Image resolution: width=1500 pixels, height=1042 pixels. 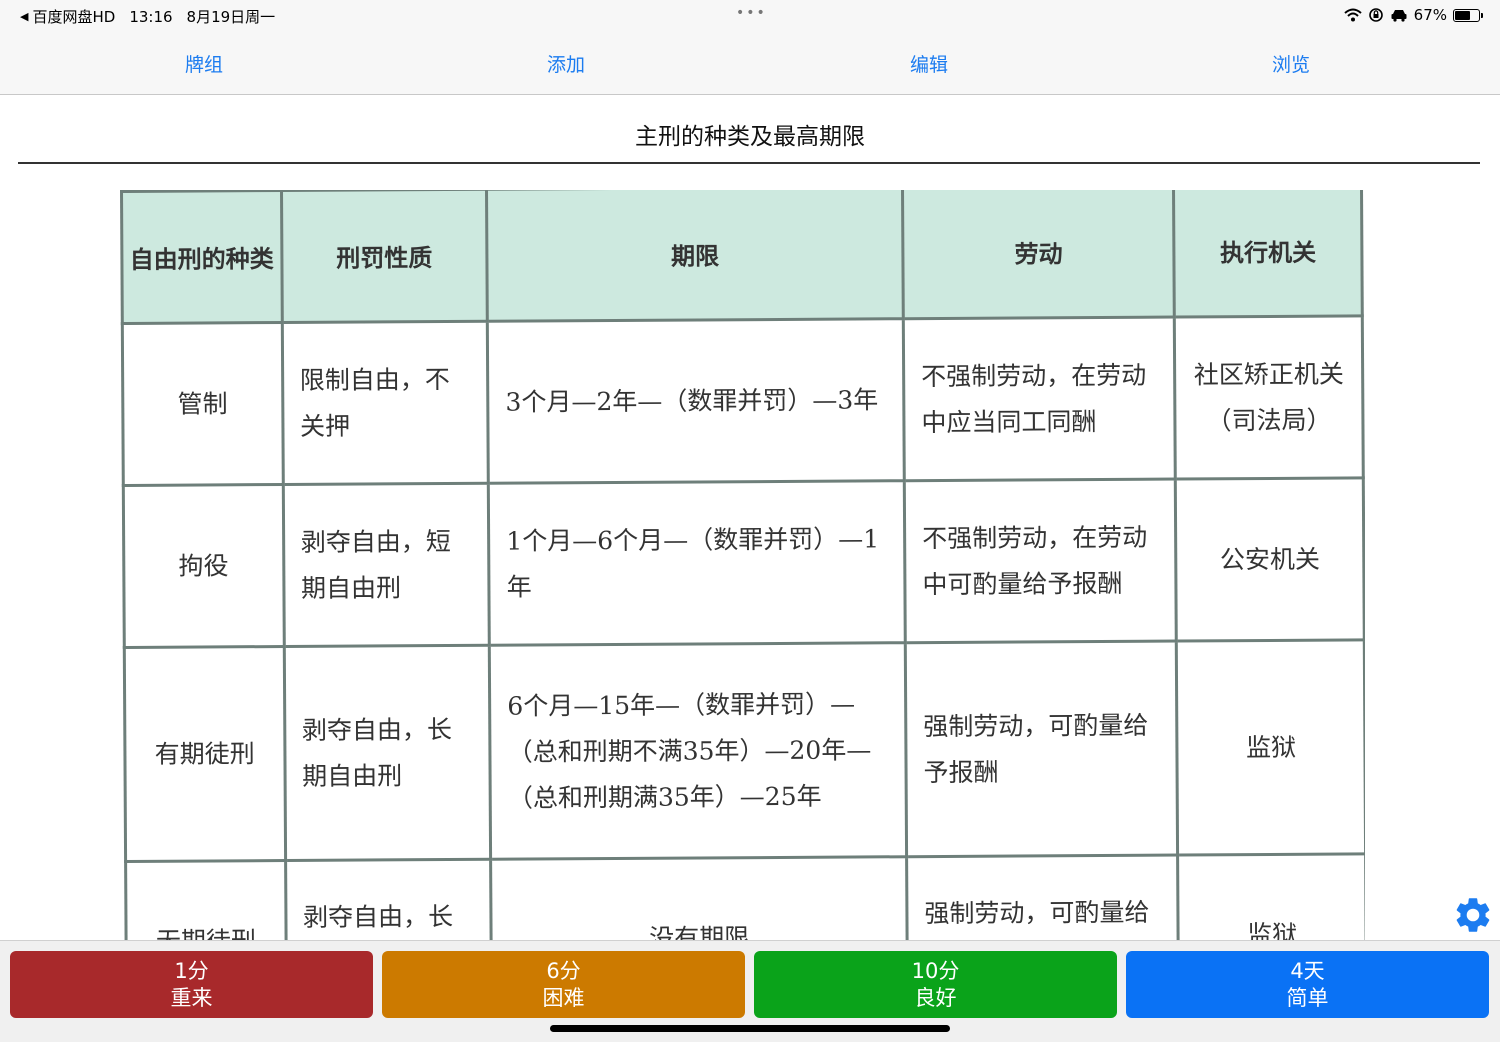 I want to click on header-cell: 期限, so click(x=695, y=256).